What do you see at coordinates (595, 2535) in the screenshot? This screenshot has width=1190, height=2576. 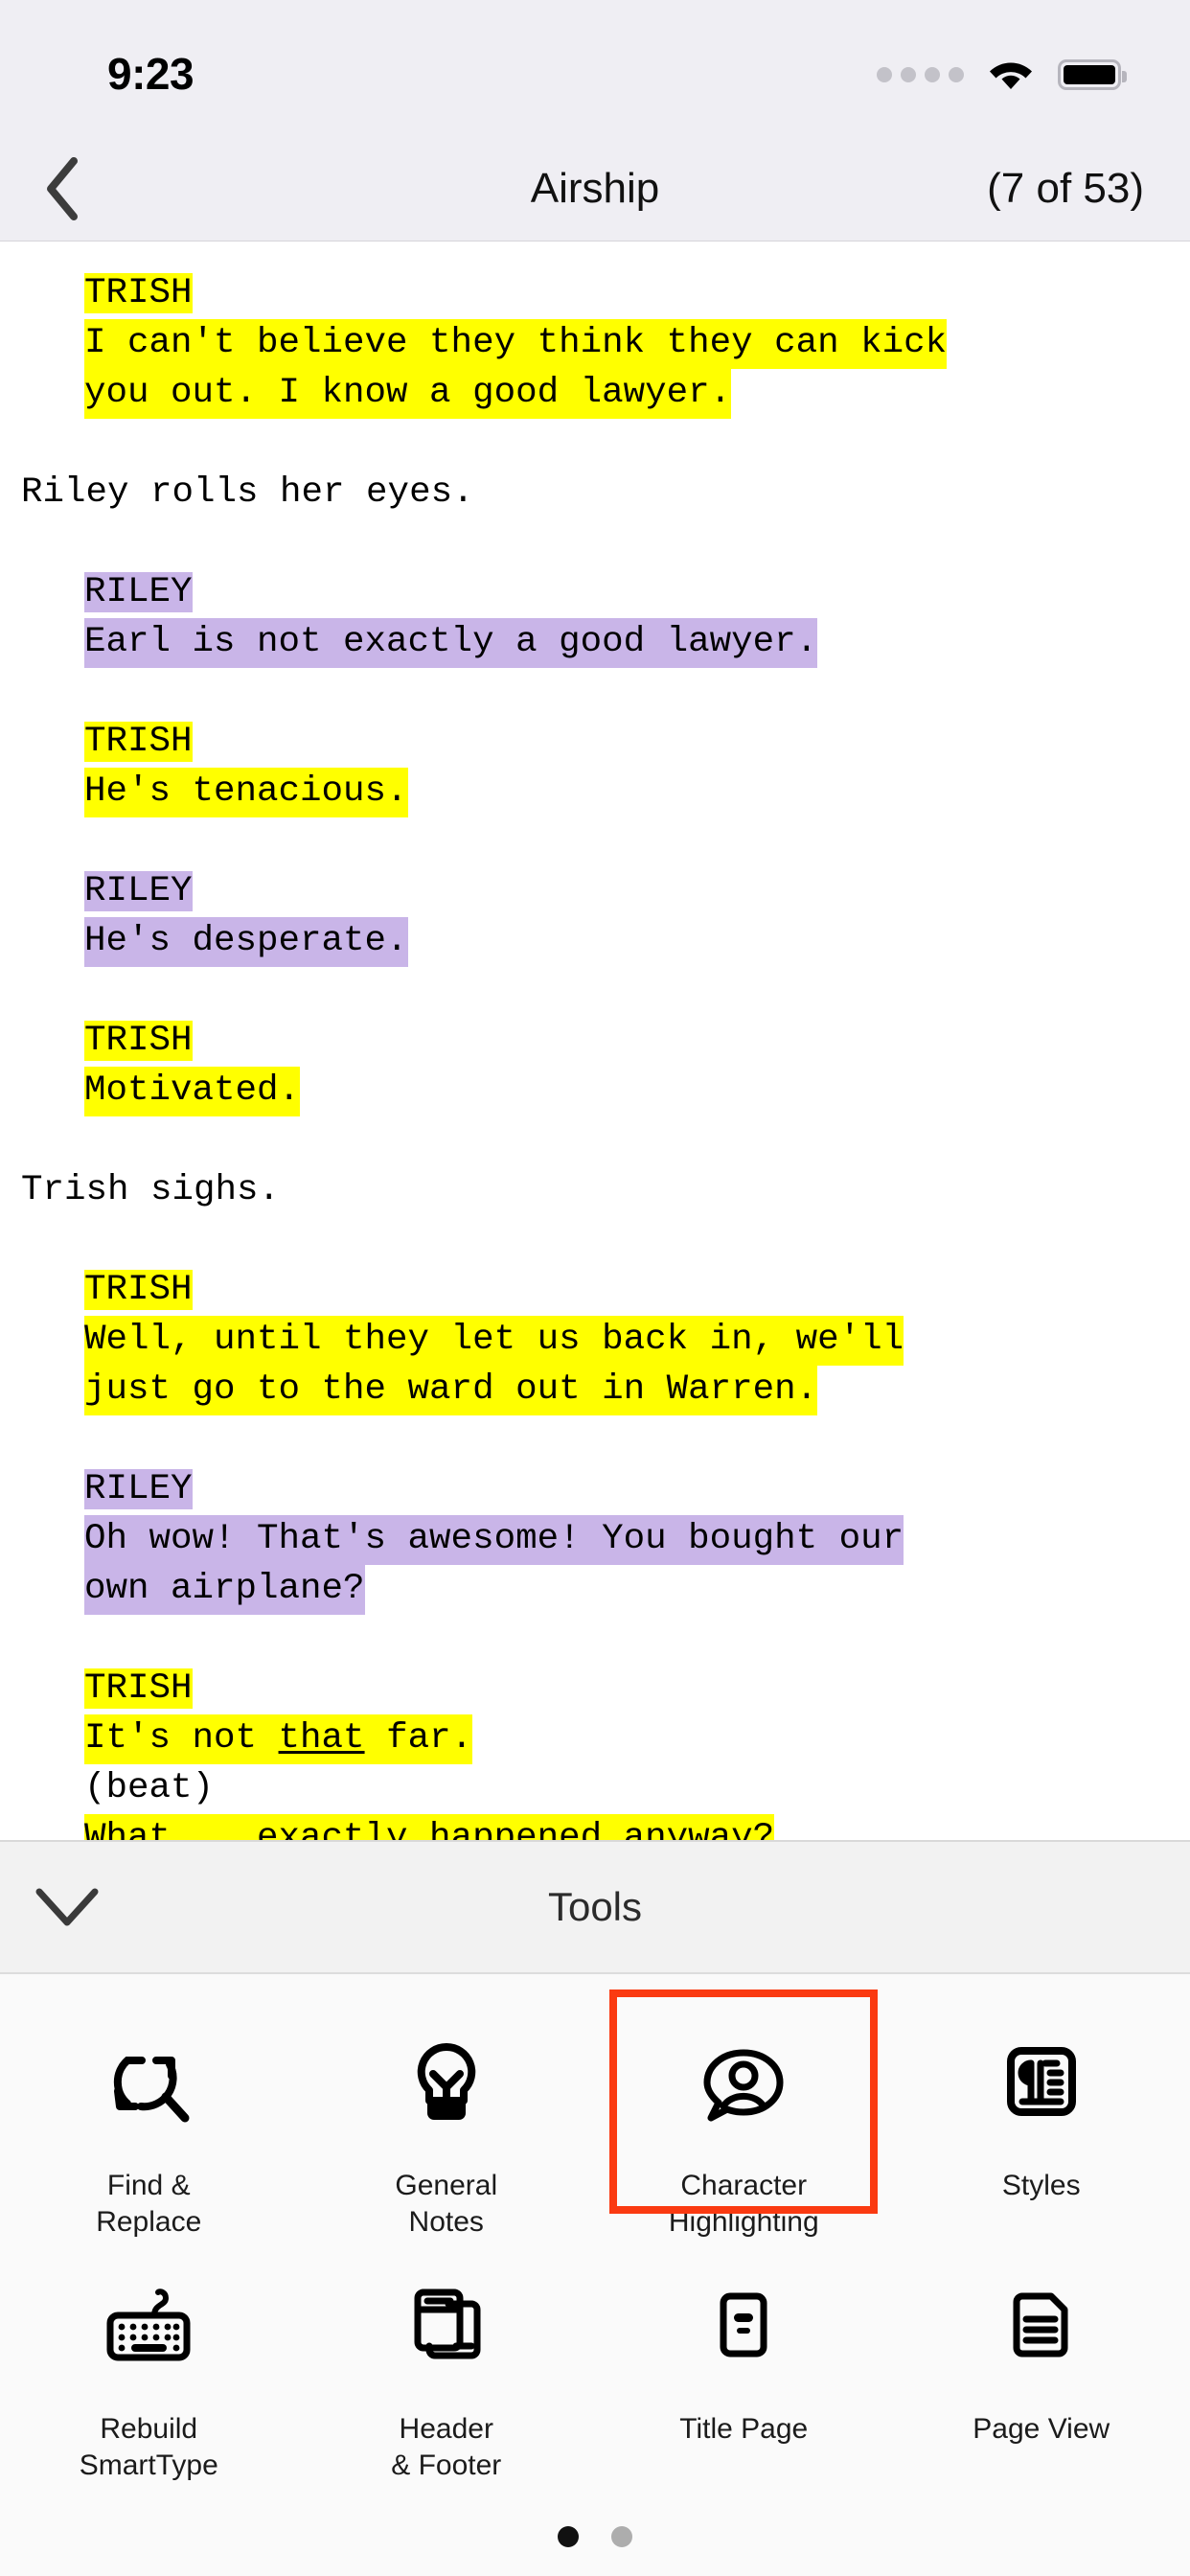 I see `page-indicator-dots` at bounding box center [595, 2535].